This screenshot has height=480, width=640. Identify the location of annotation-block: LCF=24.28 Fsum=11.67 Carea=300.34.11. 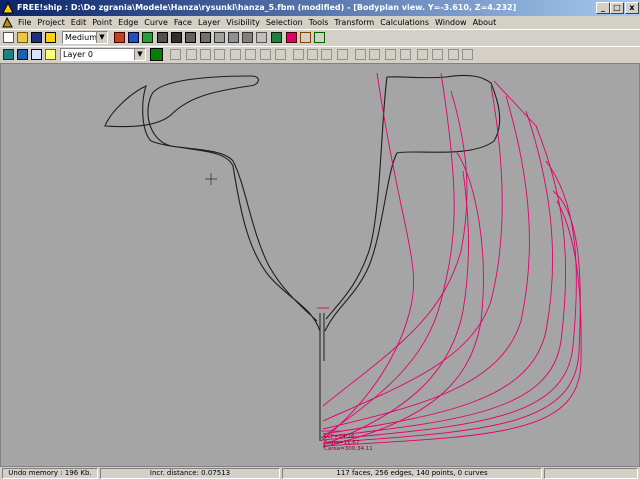
(347, 441).